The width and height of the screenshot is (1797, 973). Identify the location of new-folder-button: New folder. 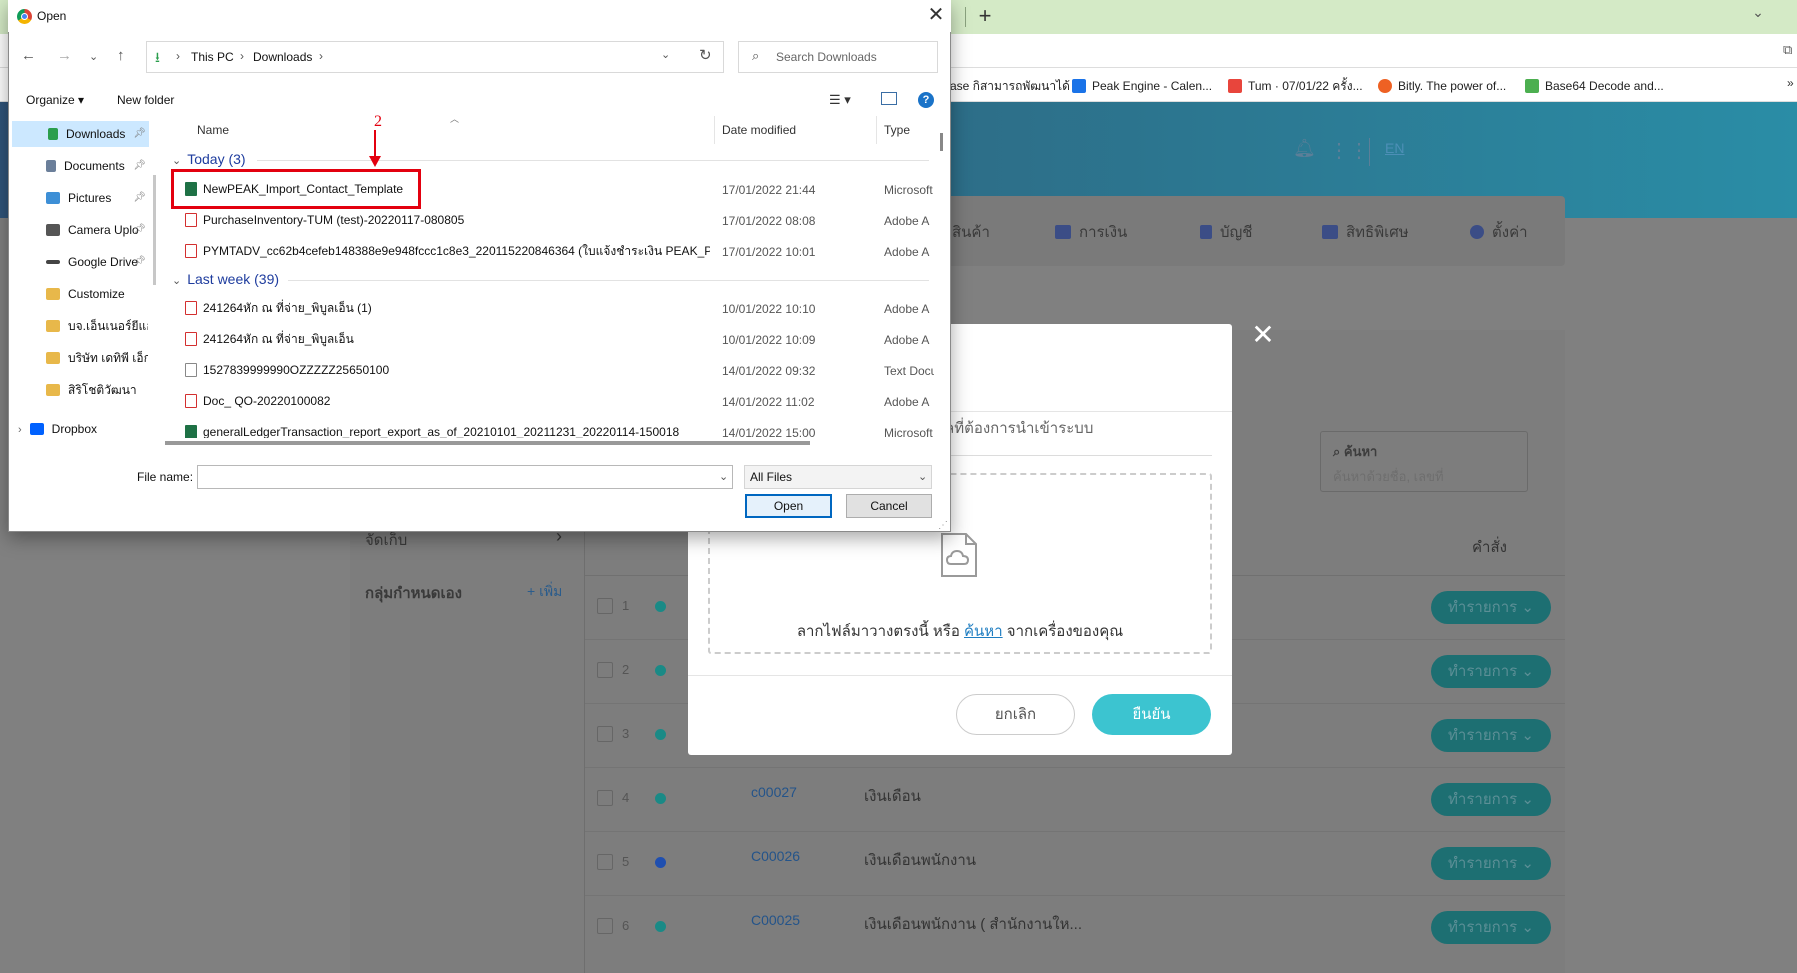
(145, 100).